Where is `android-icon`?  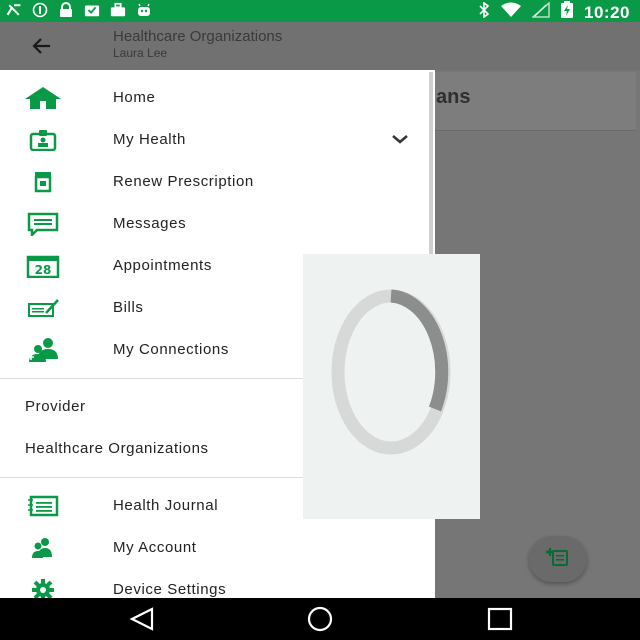
android-icon is located at coordinates (144, 10).